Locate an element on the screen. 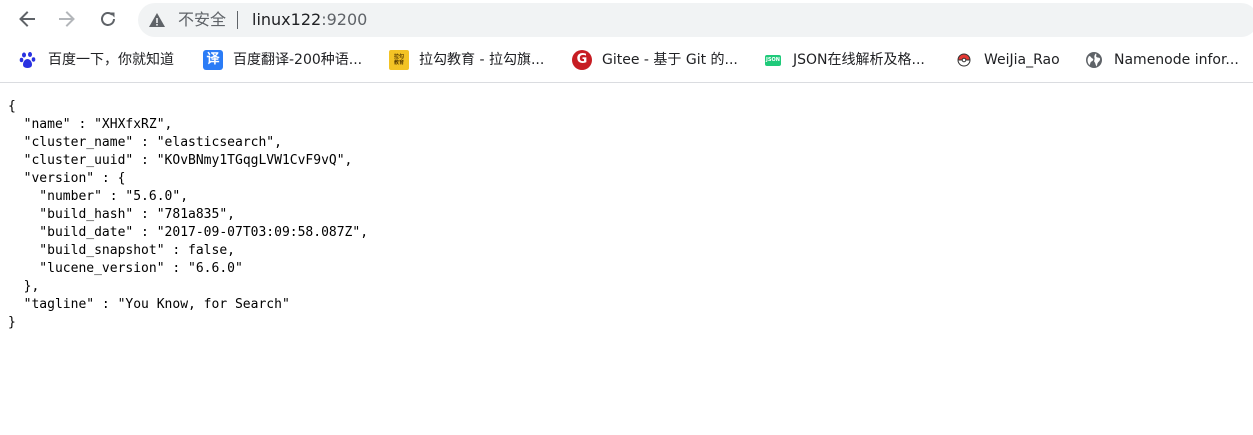  reload-button is located at coordinates (108, 19).